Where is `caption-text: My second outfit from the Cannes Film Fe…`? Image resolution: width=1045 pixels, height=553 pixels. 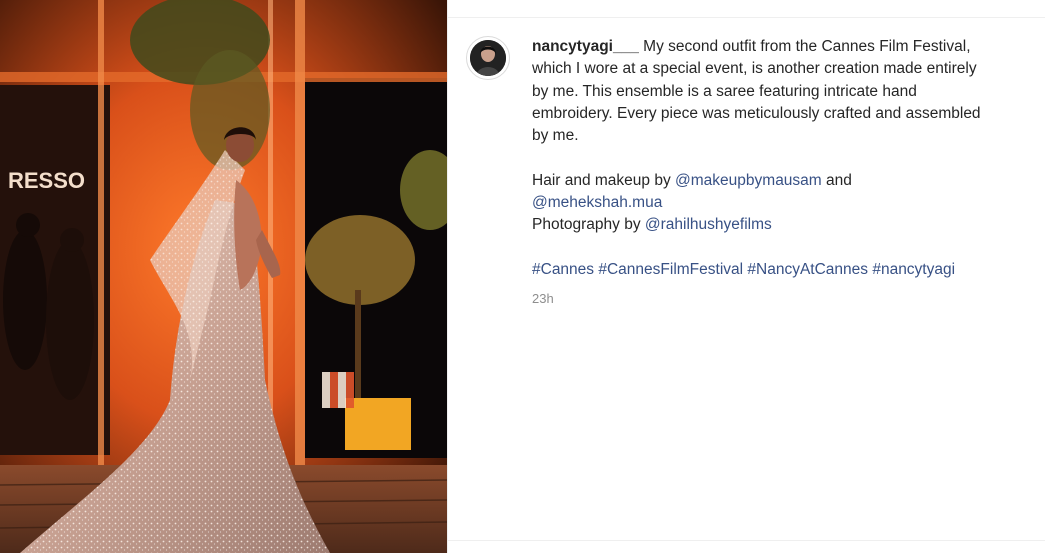 caption-text: My second outfit from the Cannes Film Fe… is located at coordinates (807, 46).